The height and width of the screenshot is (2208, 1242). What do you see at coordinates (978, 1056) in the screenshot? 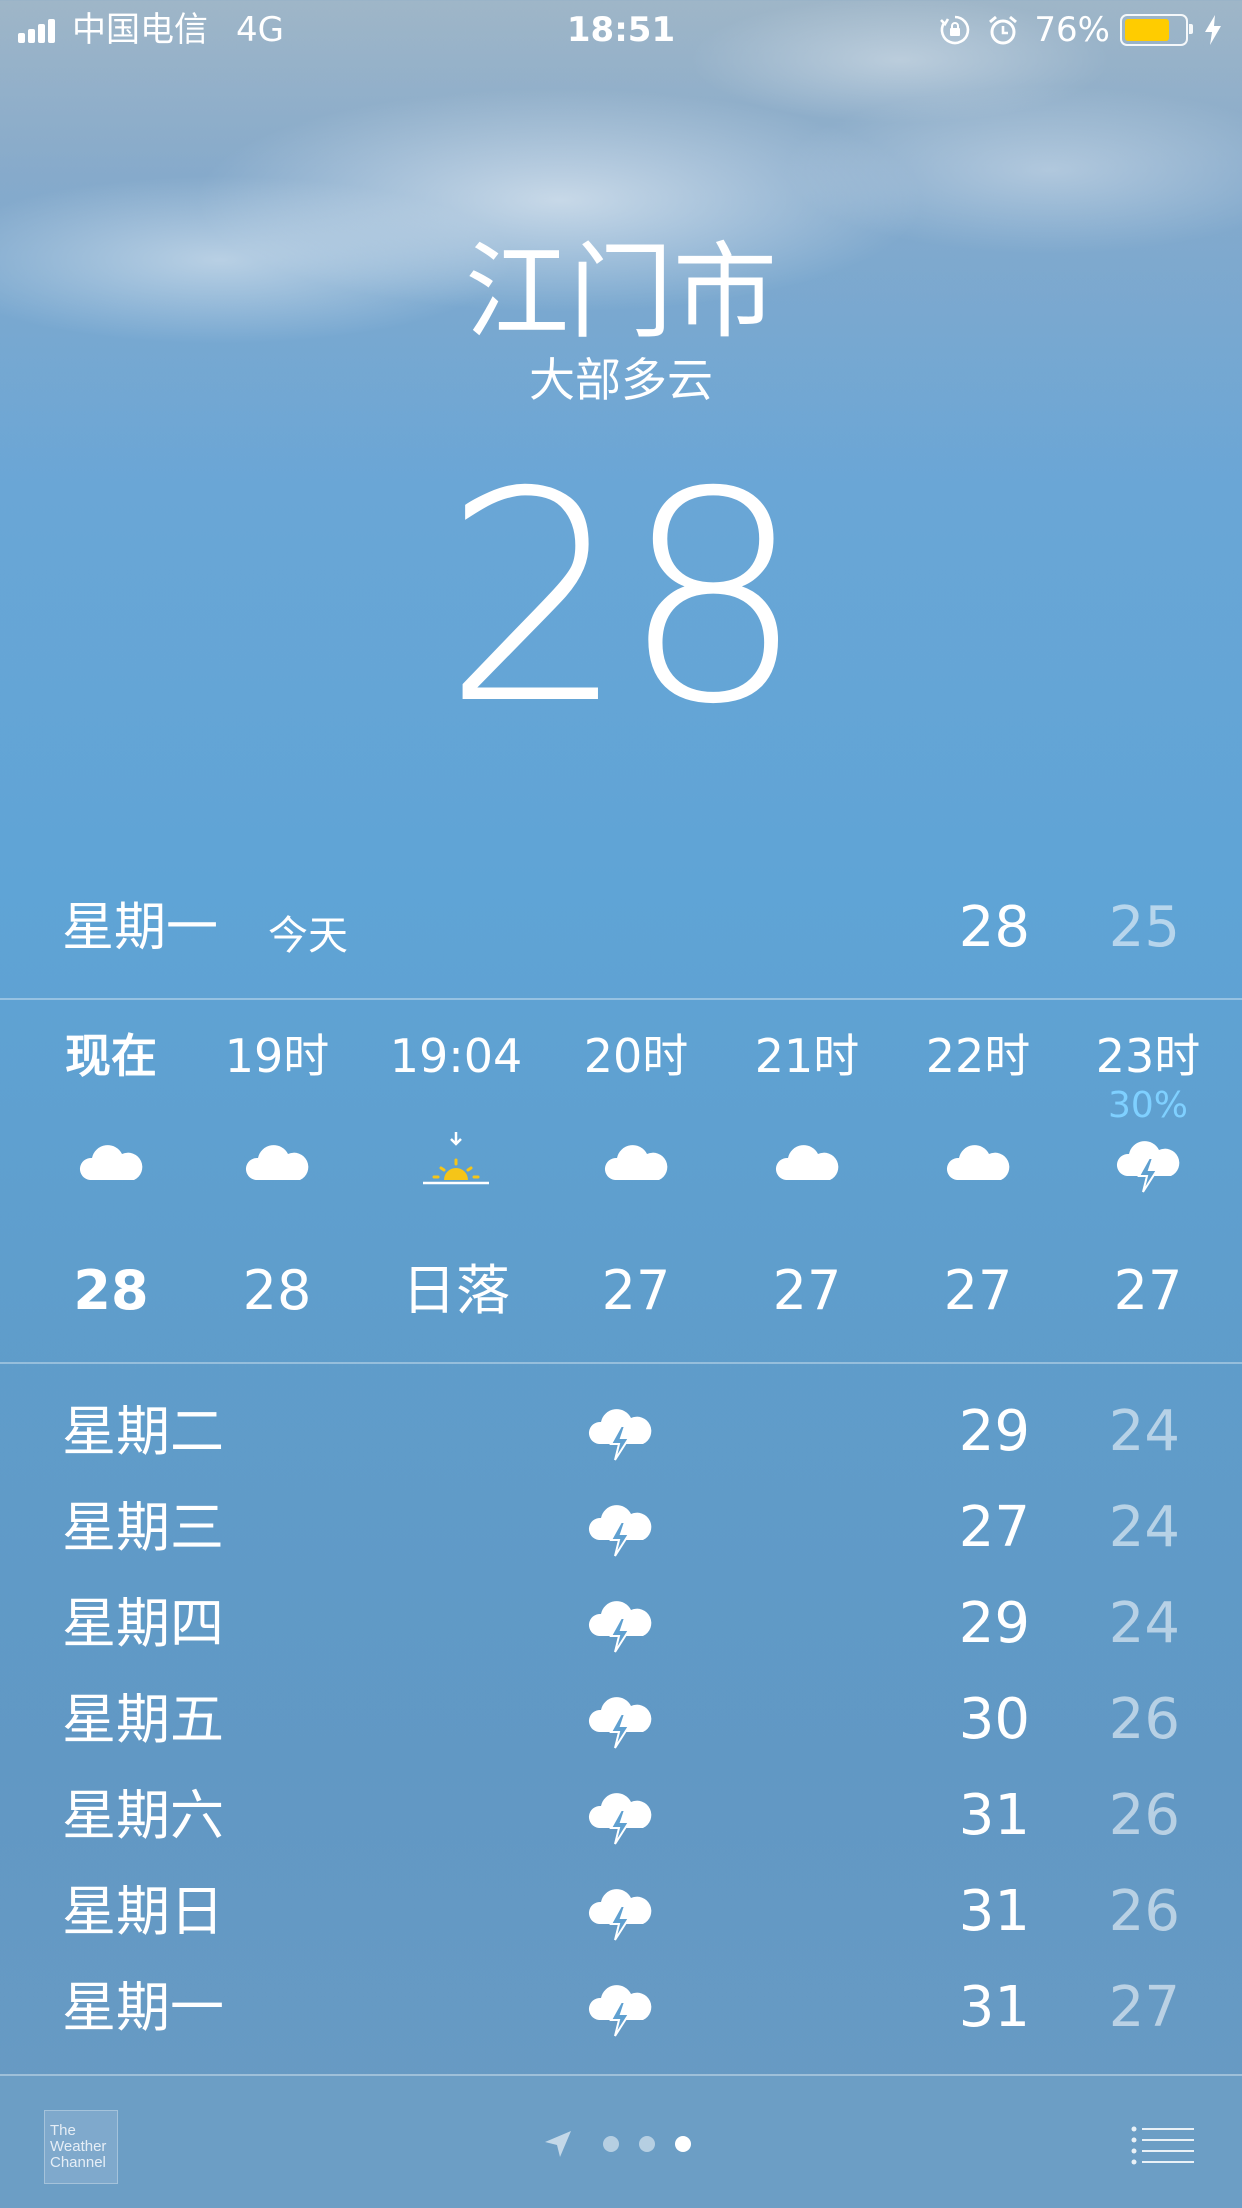
I see `hour-label: 22时` at bounding box center [978, 1056].